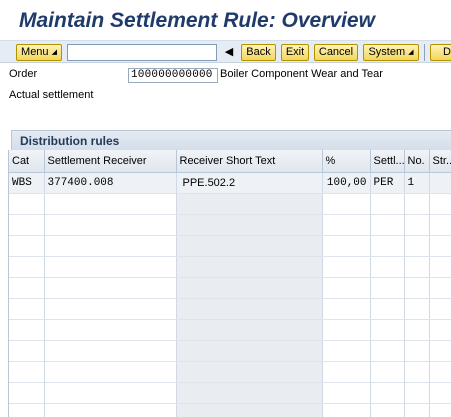 The image size is (451, 417). Describe the element at coordinates (391, 52) in the screenshot. I see `system-button: System ◢` at that location.